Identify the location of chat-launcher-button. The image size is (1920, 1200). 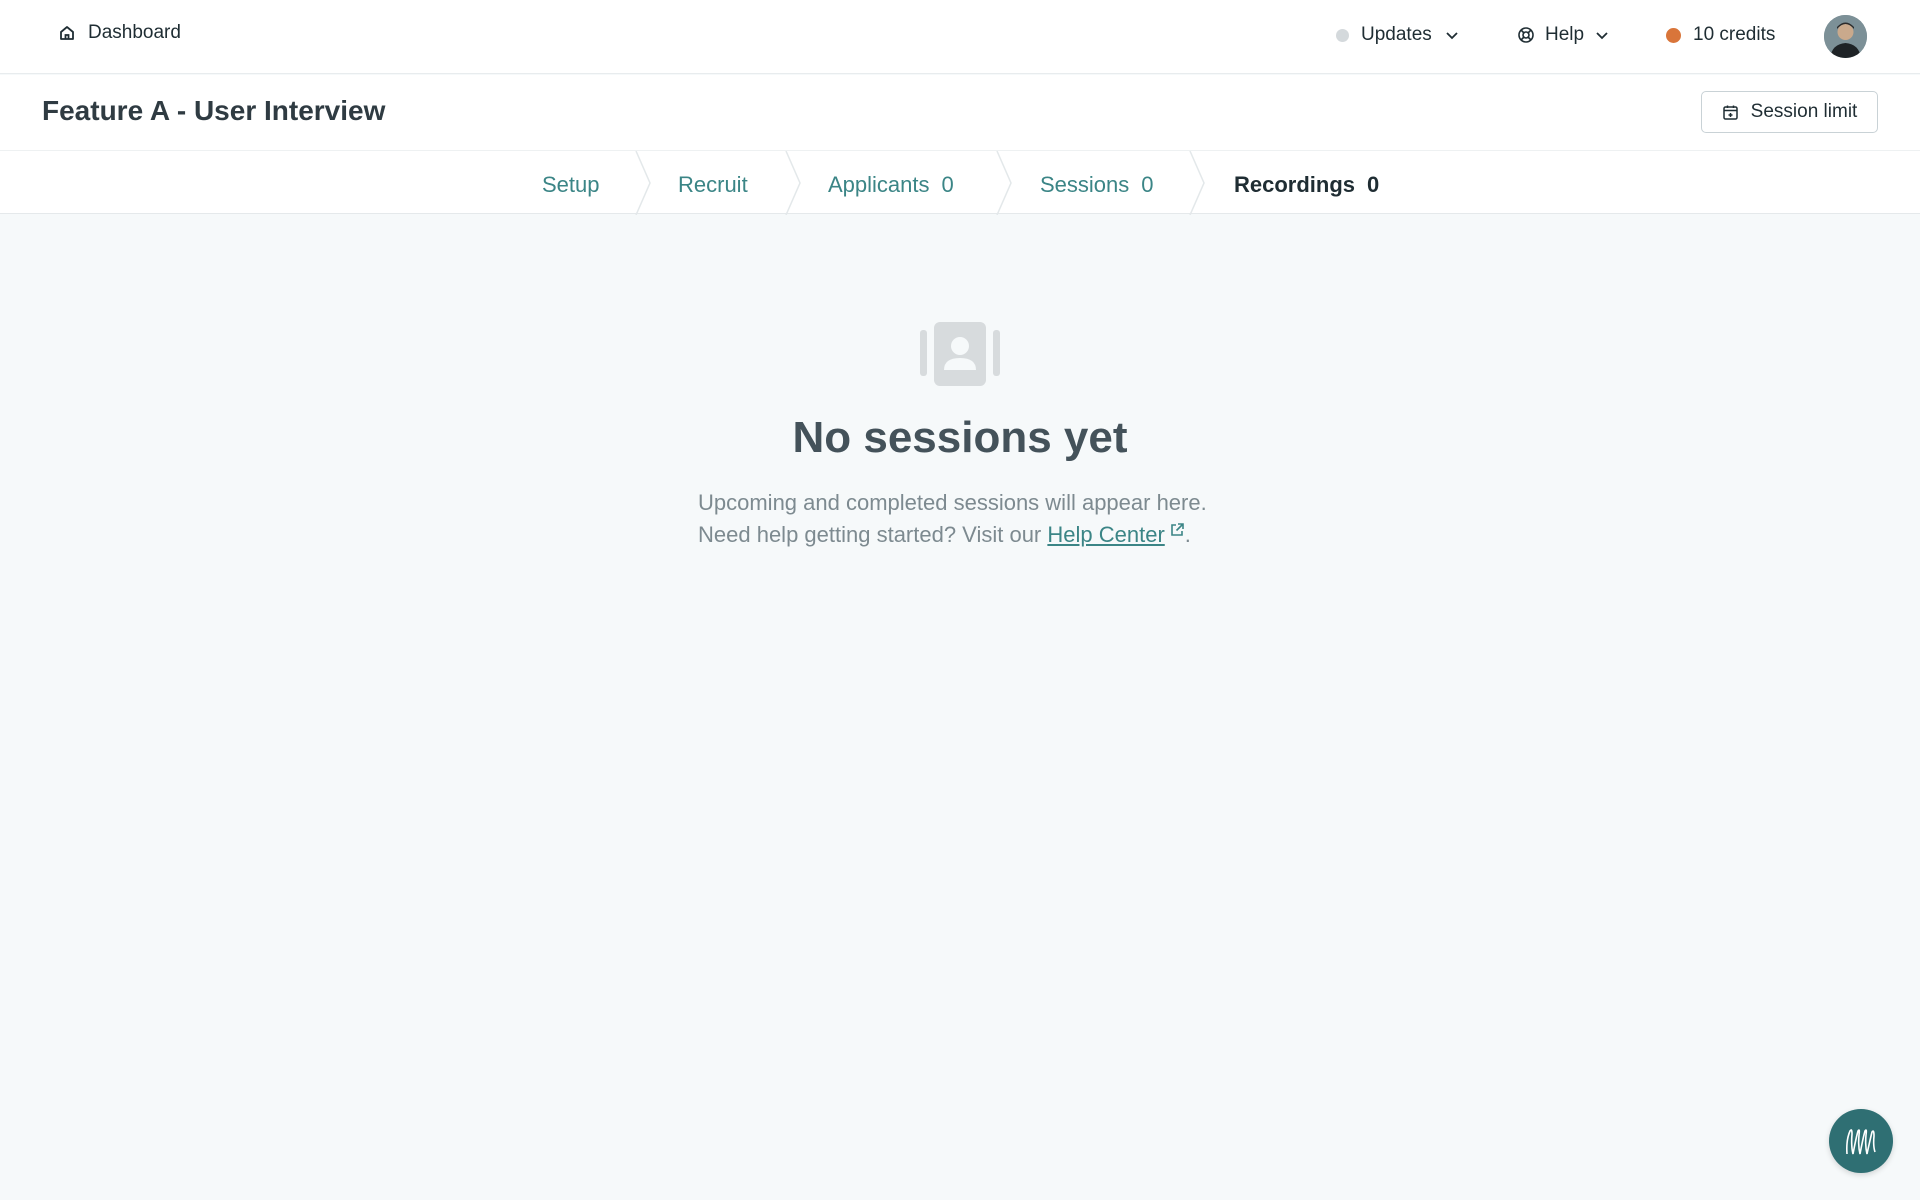
(1861, 1141).